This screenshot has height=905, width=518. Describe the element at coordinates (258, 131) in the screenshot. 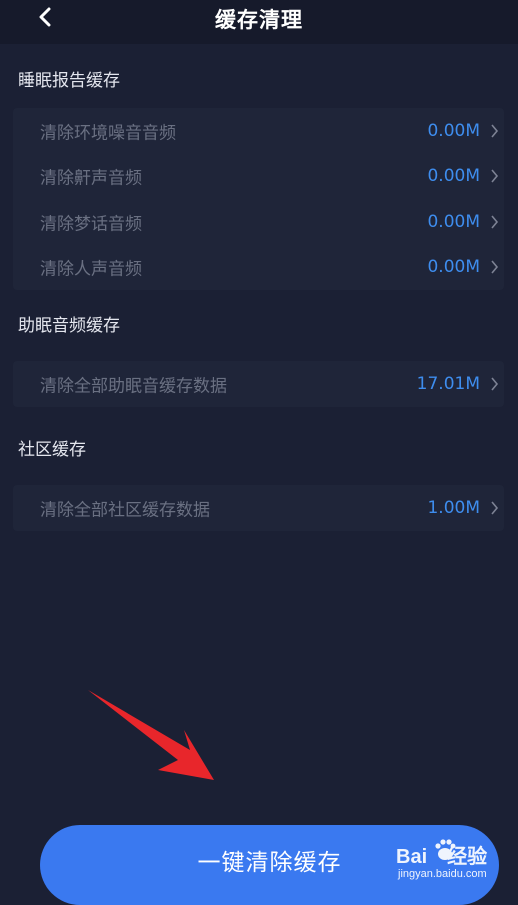

I see `clear-ambient-noise-row: 清除环境噪音音频 0.00M` at that location.